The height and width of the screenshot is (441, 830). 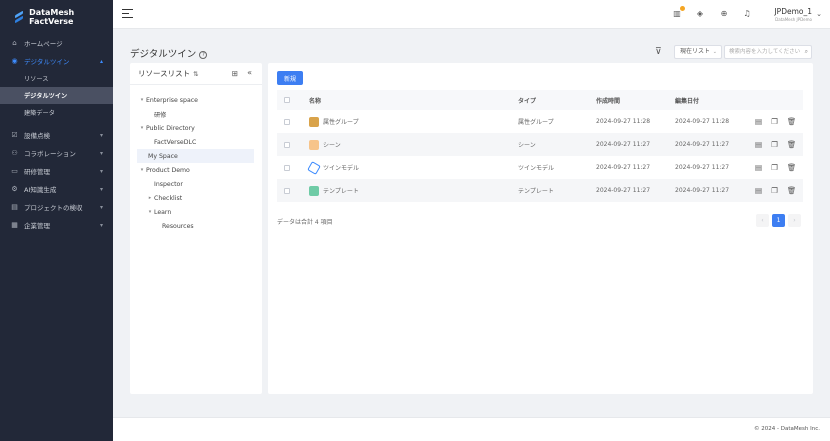 I want to click on sidebar-item-training: ▭ 研修管理 ▾, so click(x=56, y=171).